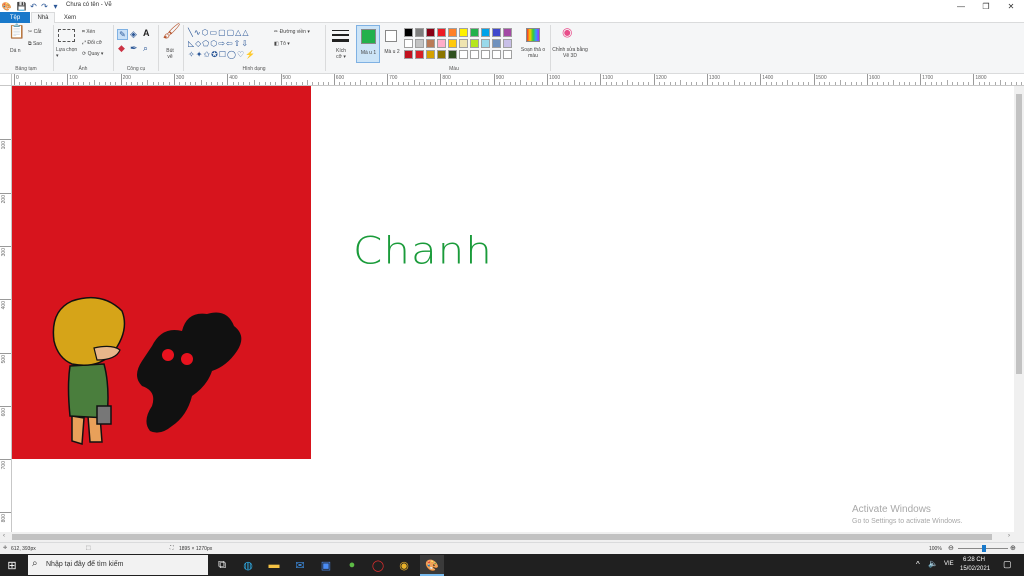 The height and width of the screenshot is (576, 1024). I want to click on edit-with-paint-3d-button: Chỉnh sửa bằng Vẽ 3D, so click(570, 53).